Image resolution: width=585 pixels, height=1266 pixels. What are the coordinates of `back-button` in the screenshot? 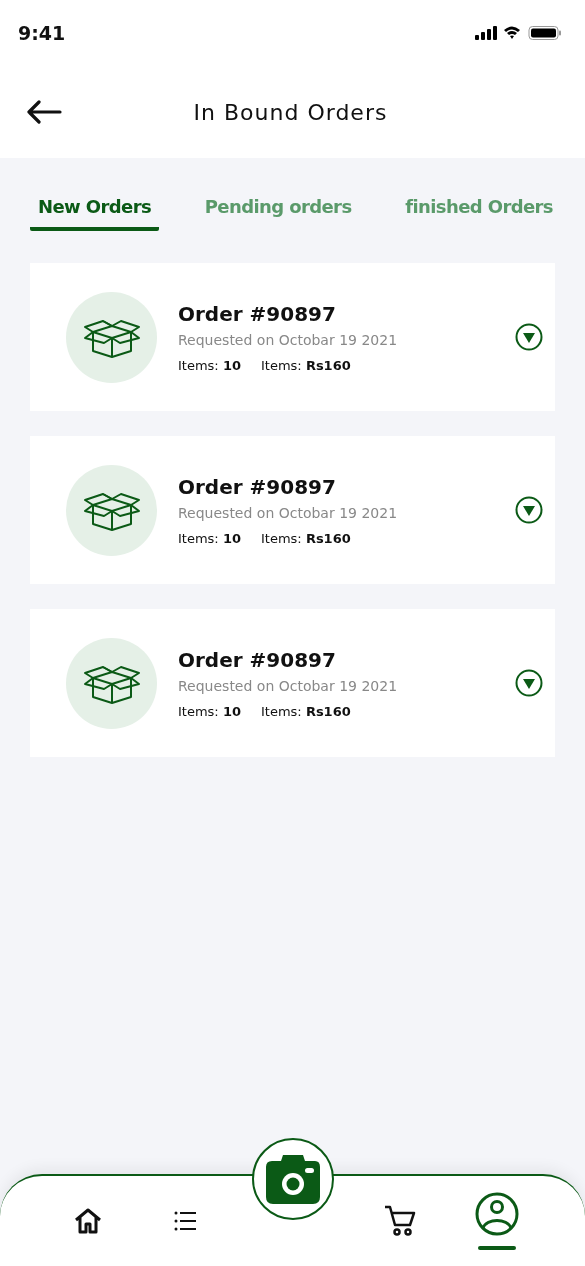 It's located at (44, 112).